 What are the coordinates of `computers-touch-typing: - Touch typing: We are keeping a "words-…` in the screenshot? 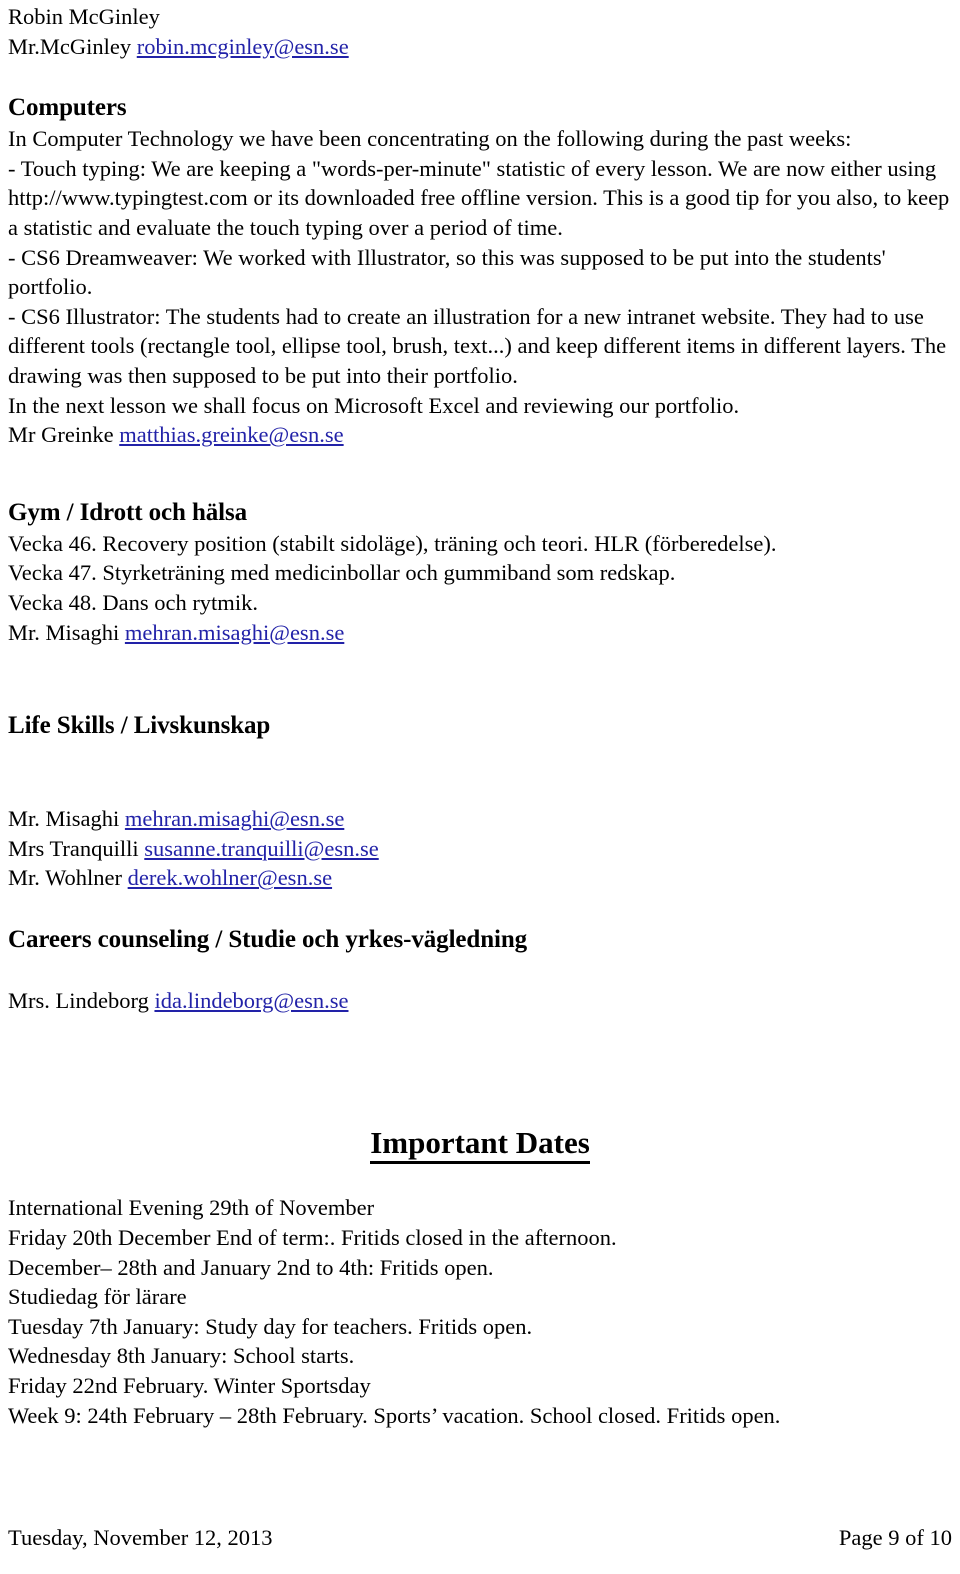 It's located at (479, 197).